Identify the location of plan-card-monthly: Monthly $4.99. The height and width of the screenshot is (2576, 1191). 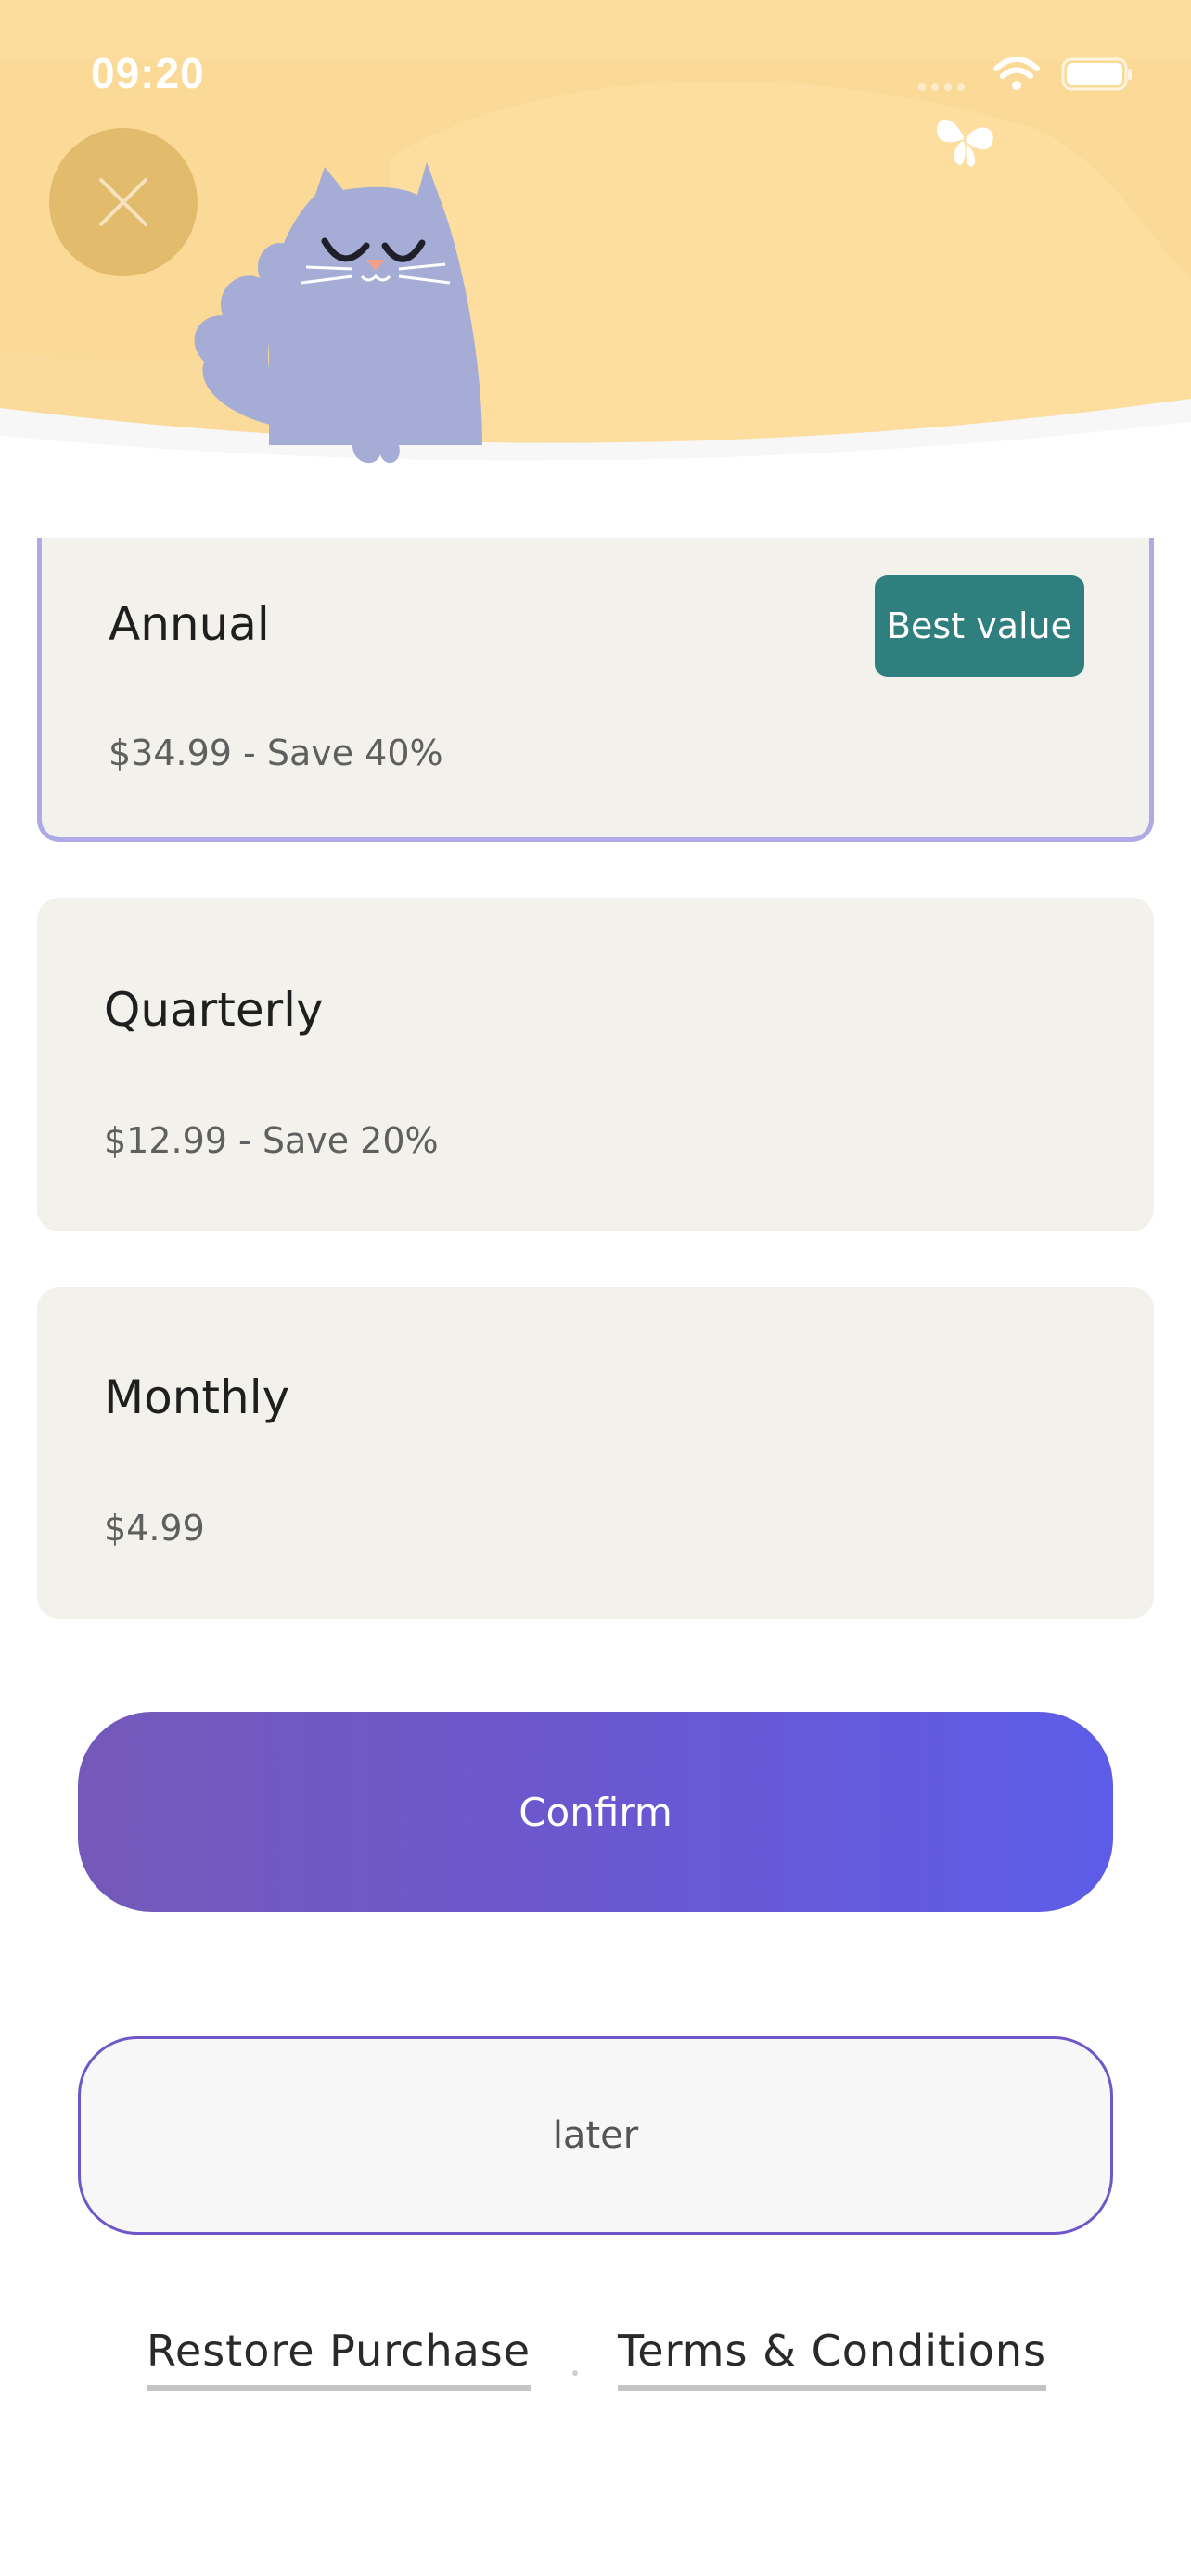
(595, 1453).